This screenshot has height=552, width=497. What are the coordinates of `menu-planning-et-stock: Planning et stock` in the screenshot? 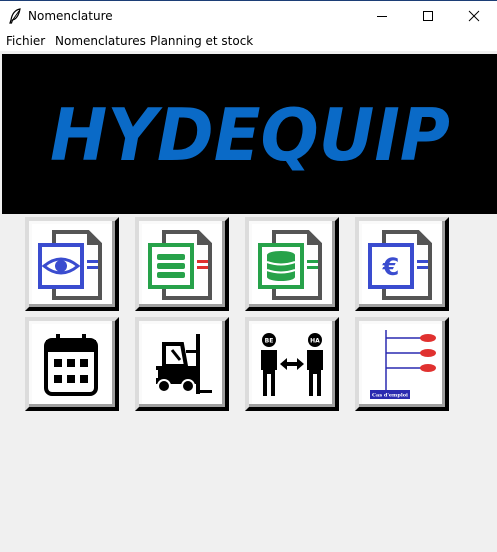 It's located at (201, 41).